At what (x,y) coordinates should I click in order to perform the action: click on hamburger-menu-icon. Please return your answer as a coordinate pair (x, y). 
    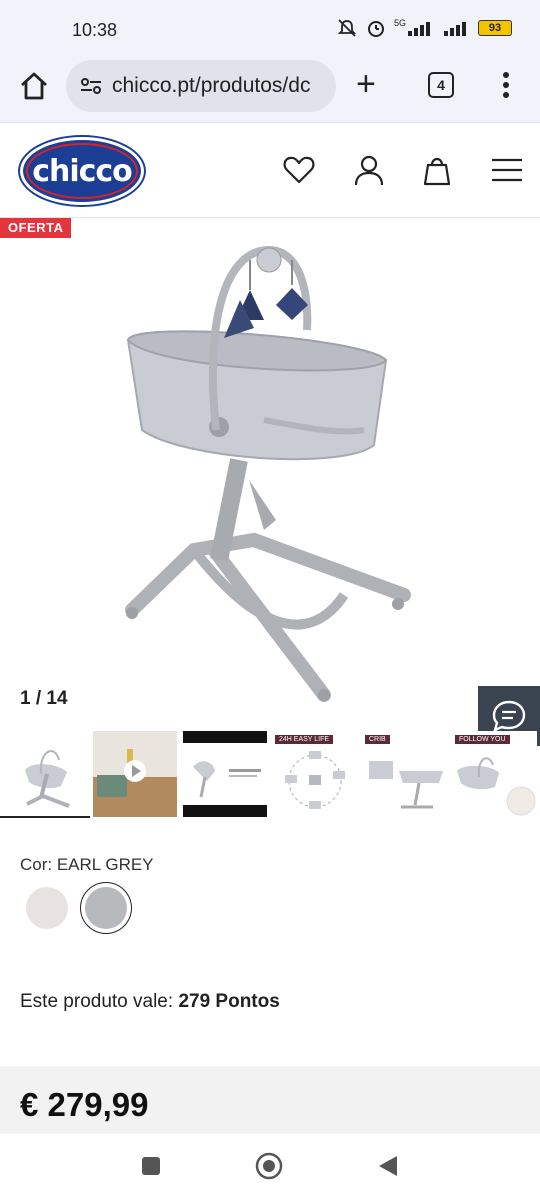
    Looking at the image, I should click on (507, 170).